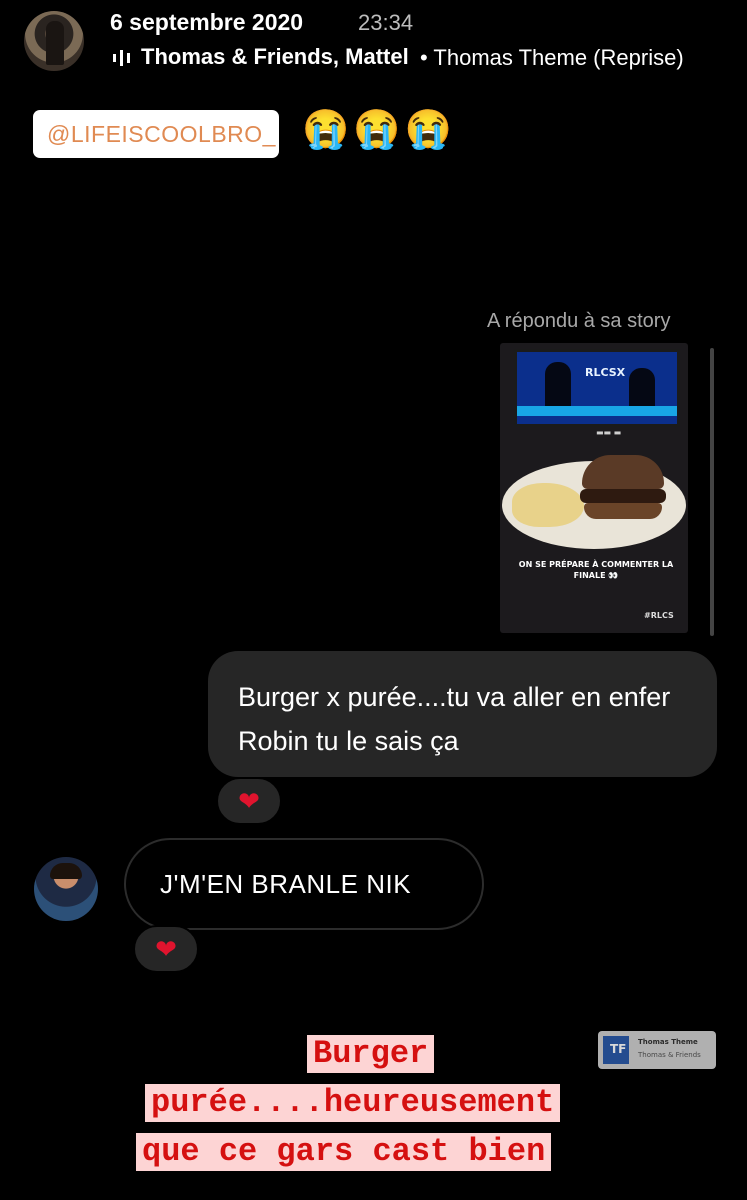 The image size is (747, 1200). Describe the element at coordinates (712, 492) in the screenshot. I see `story-reply-indicator` at that location.